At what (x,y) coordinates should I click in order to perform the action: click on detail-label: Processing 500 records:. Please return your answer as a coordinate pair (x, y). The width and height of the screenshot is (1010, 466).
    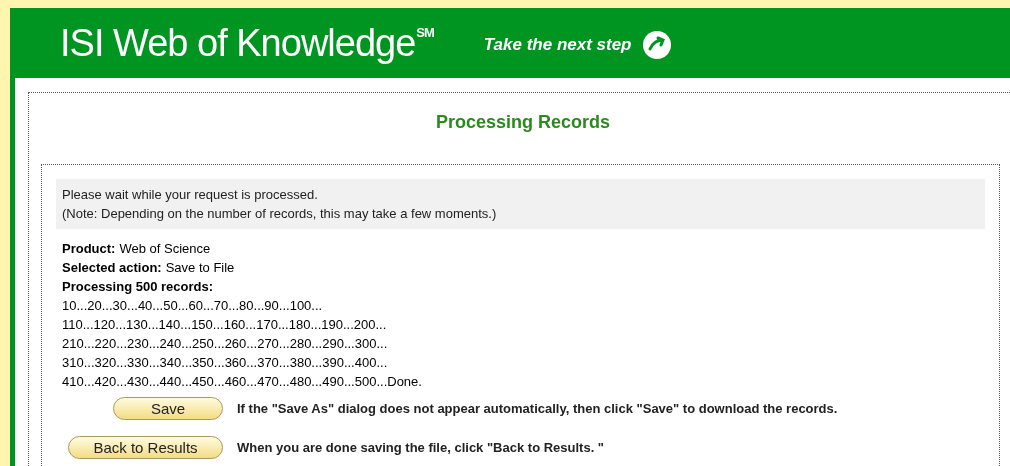
    Looking at the image, I should click on (138, 287).